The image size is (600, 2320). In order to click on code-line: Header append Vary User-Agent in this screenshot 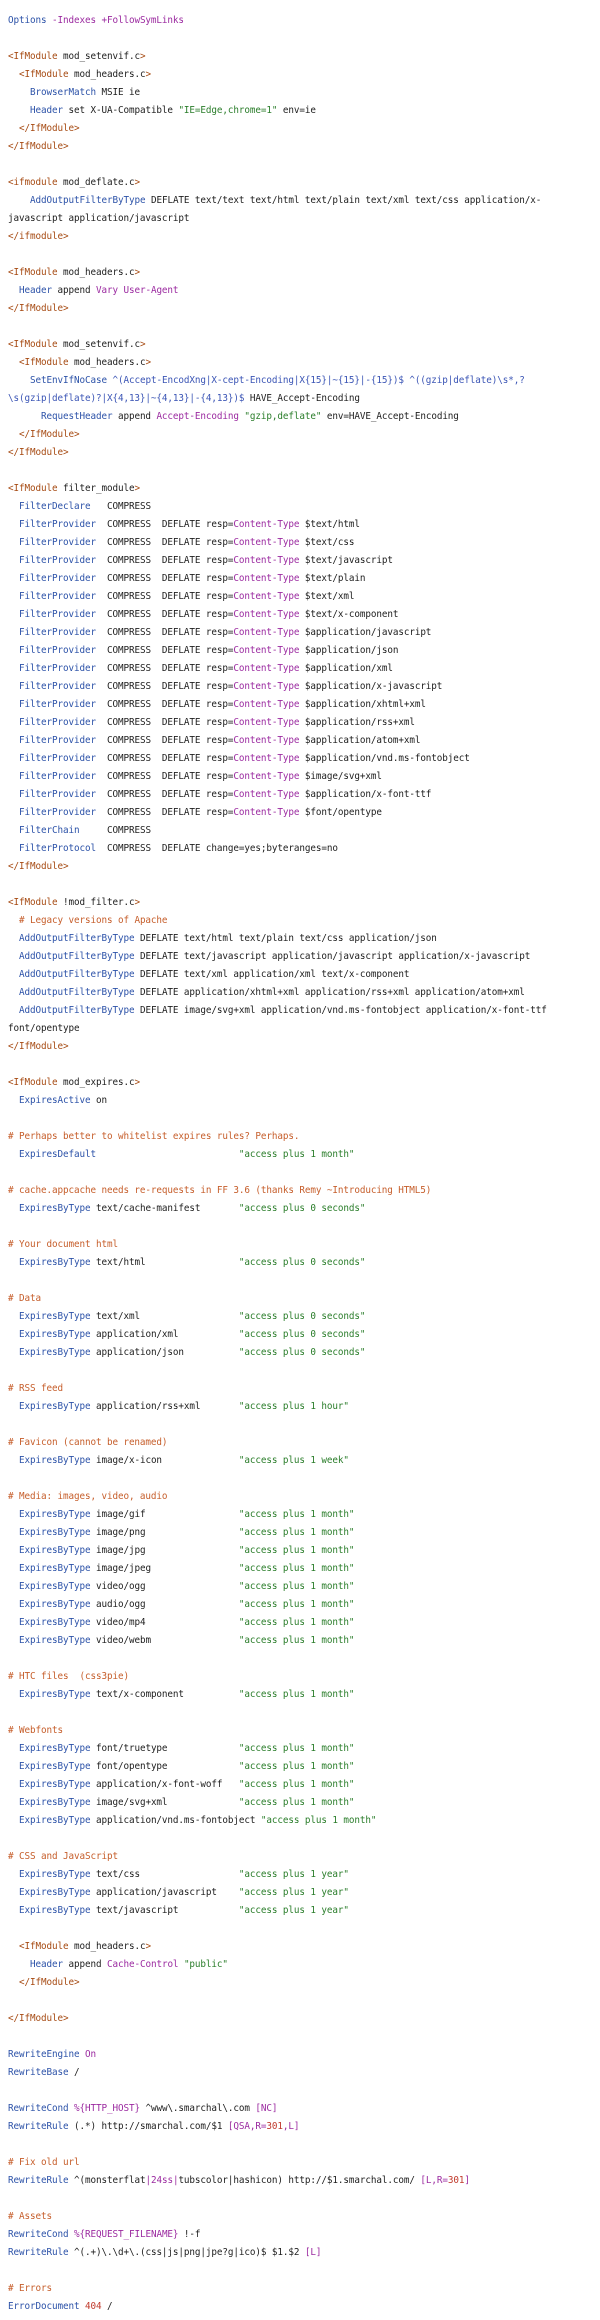, I will do `click(300, 291)`.